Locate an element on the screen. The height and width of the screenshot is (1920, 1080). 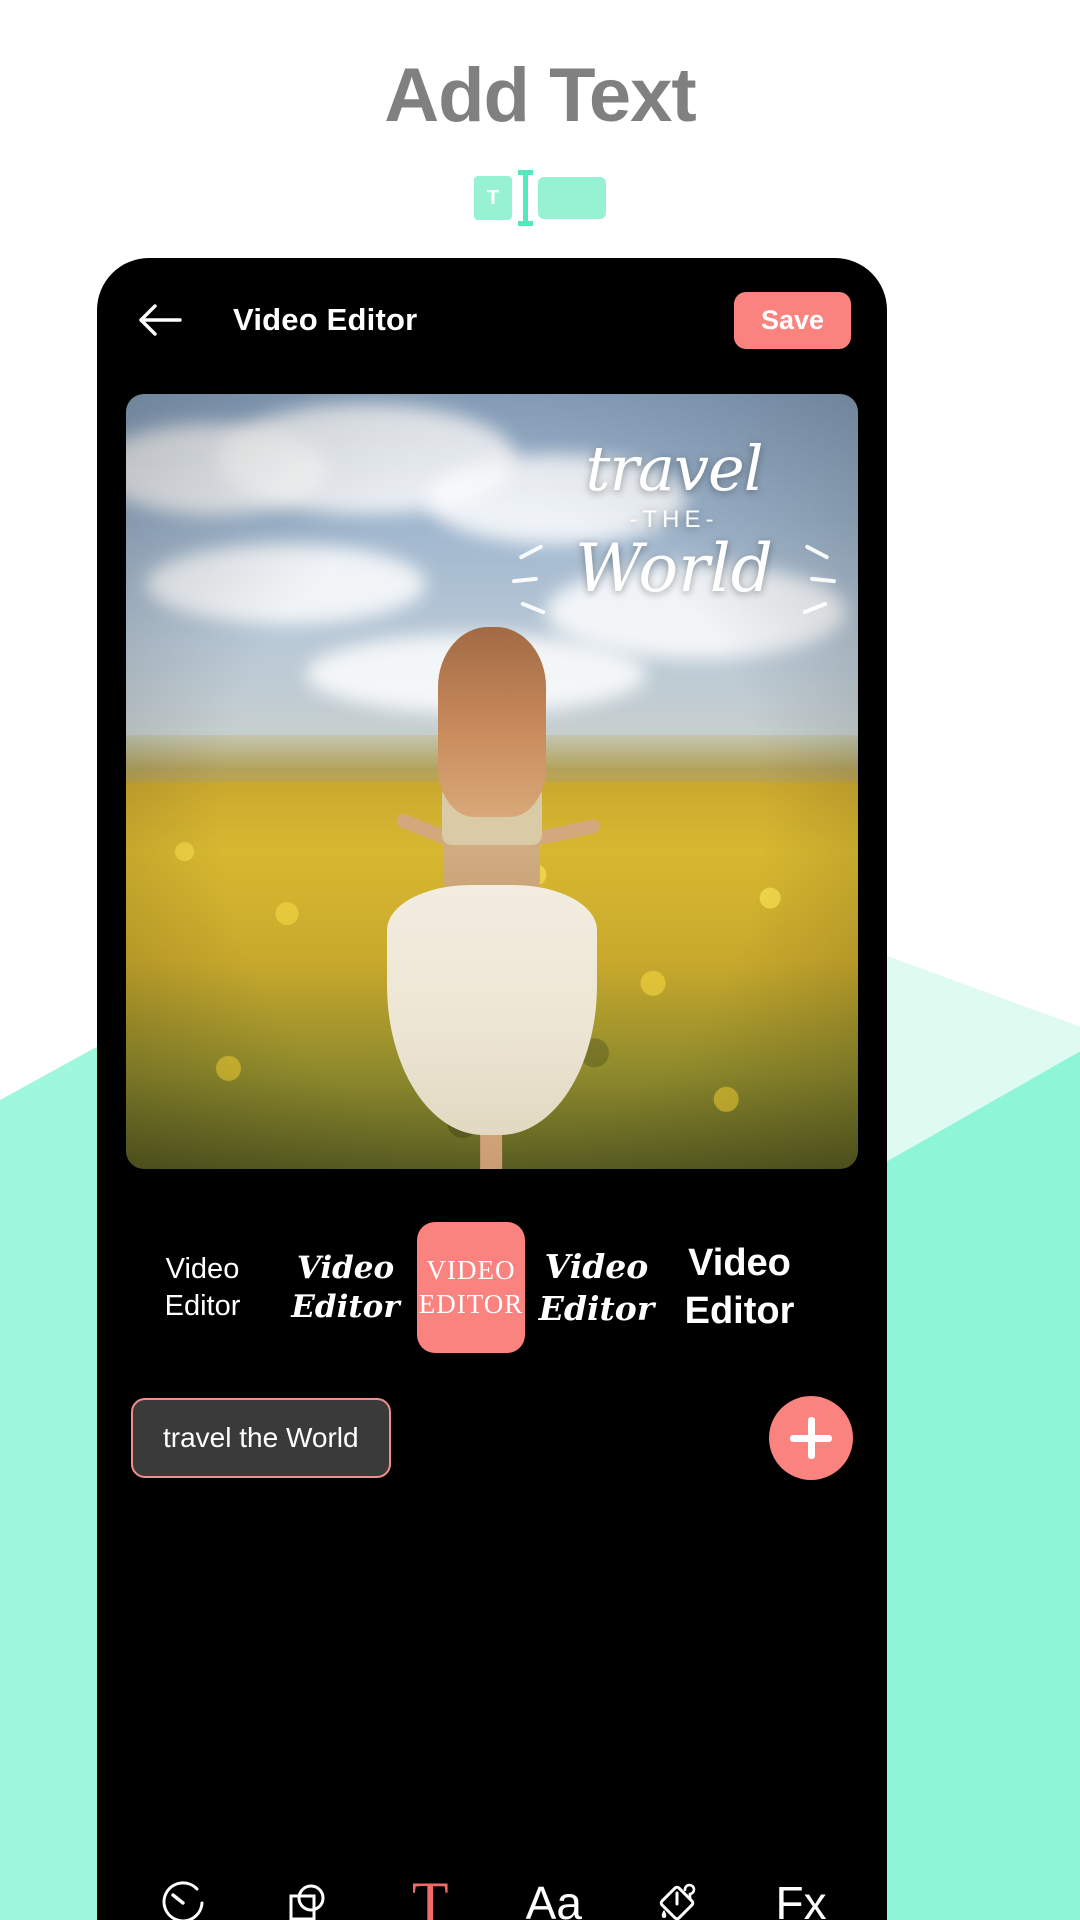
app-header: Video Editor Save is located at coordinates (492, 320).